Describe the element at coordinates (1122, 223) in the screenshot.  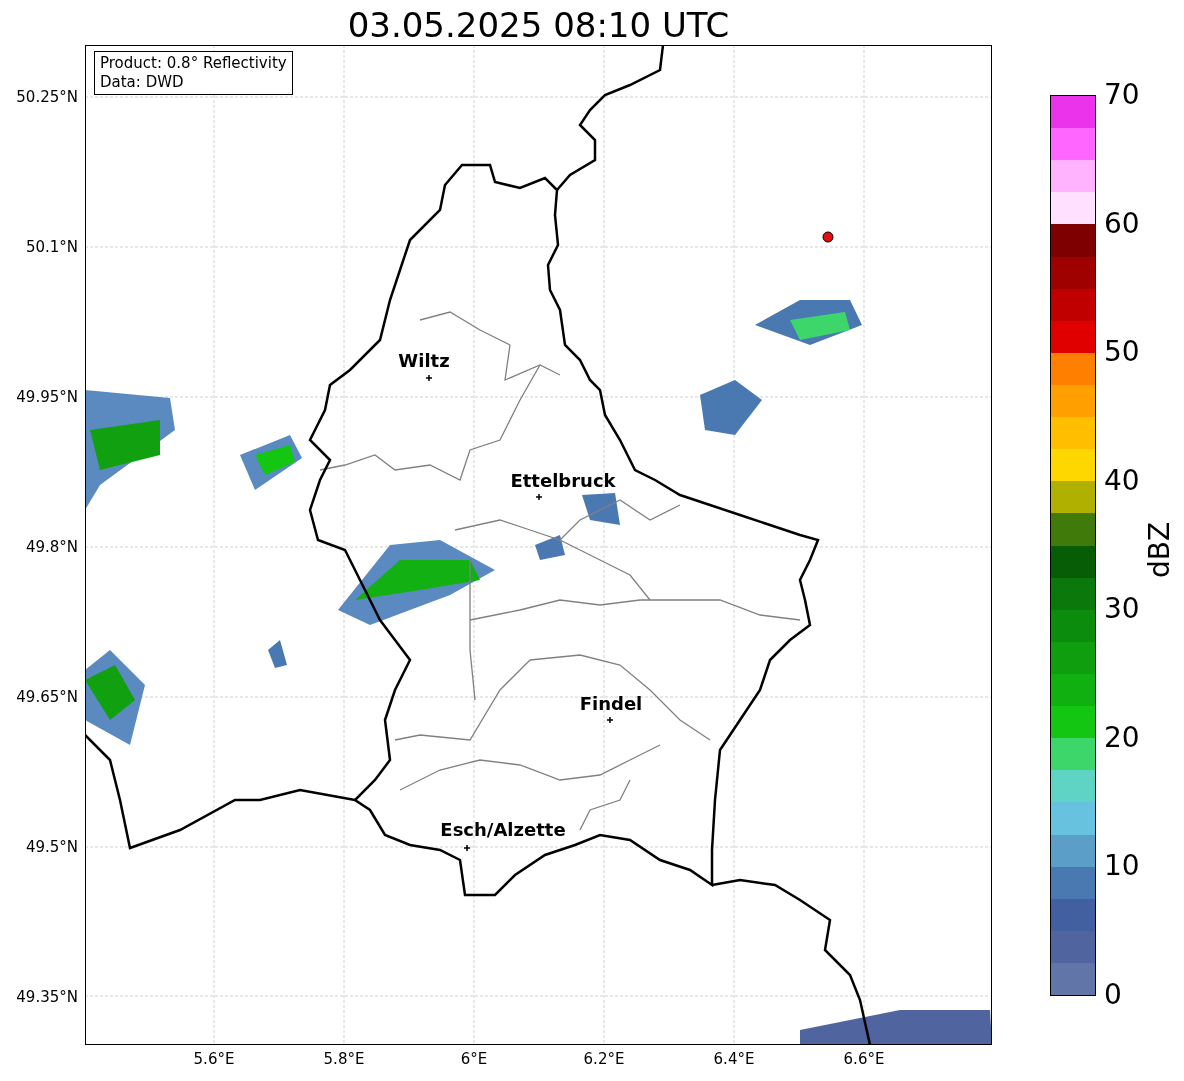
I see `scale-tick-label: 60` at that location.